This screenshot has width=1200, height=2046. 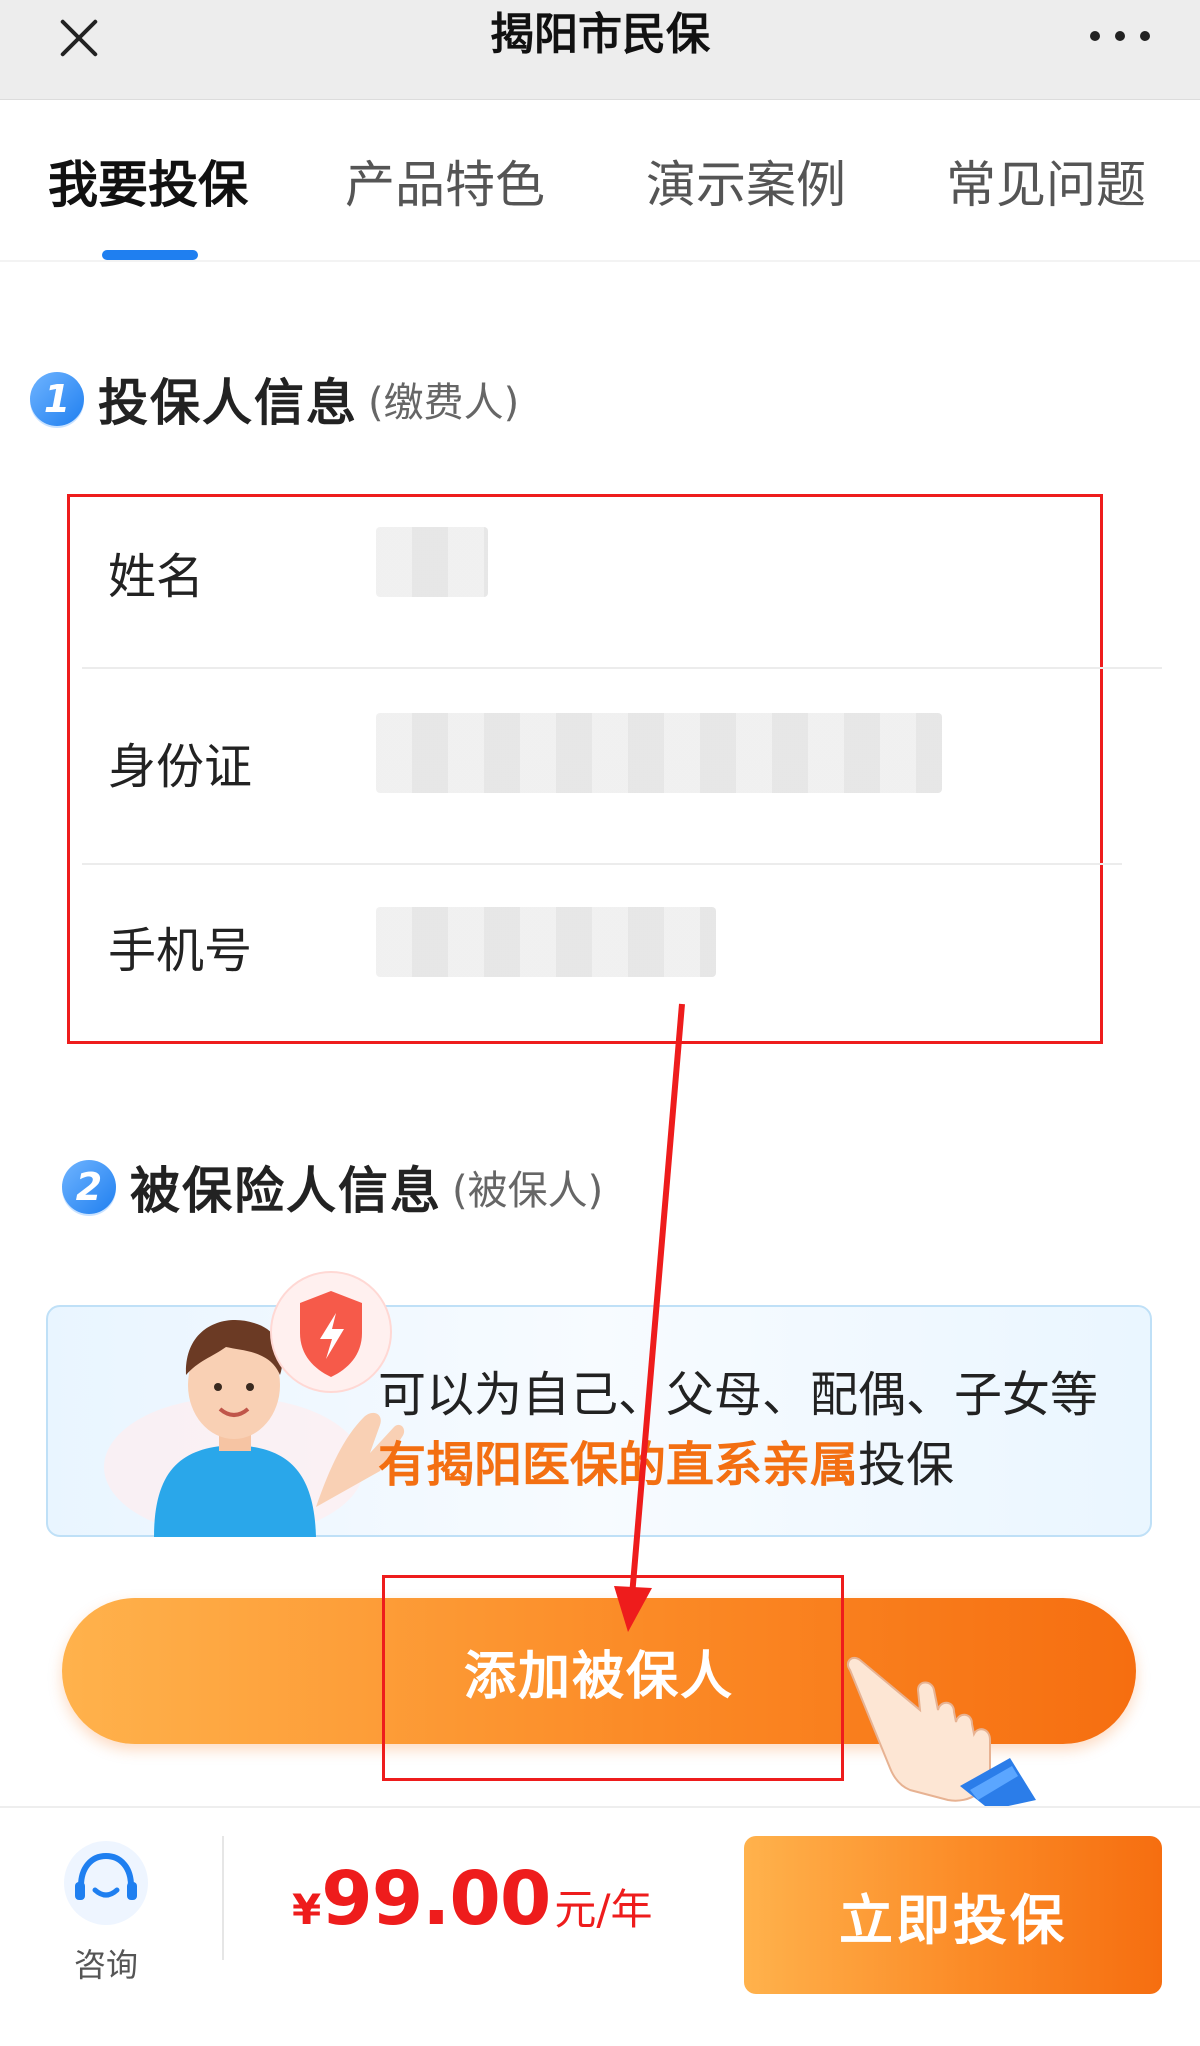 I want to click on price-display: ¥ 99.00 元/年, so click(x=472, y=1899).